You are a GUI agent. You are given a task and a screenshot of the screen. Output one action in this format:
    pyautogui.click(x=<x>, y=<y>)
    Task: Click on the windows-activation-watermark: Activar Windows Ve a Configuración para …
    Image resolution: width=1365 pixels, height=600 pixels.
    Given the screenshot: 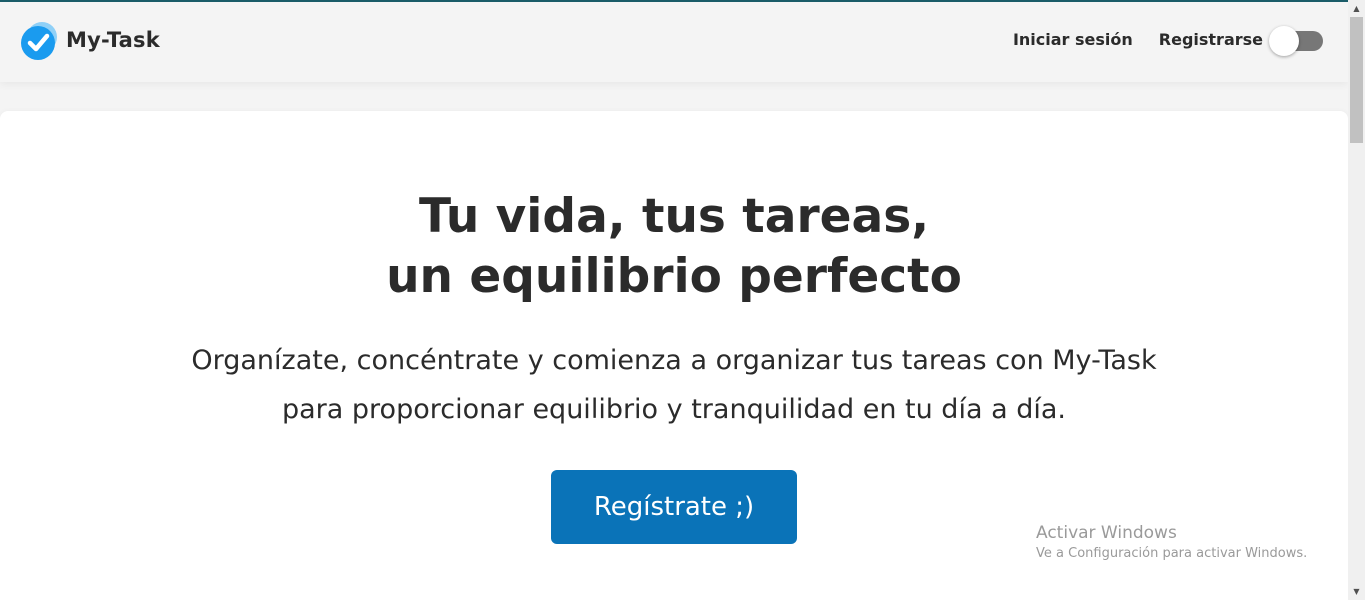 What is the action you would take?
    pyautogui.click(x=1171, y=543)
    